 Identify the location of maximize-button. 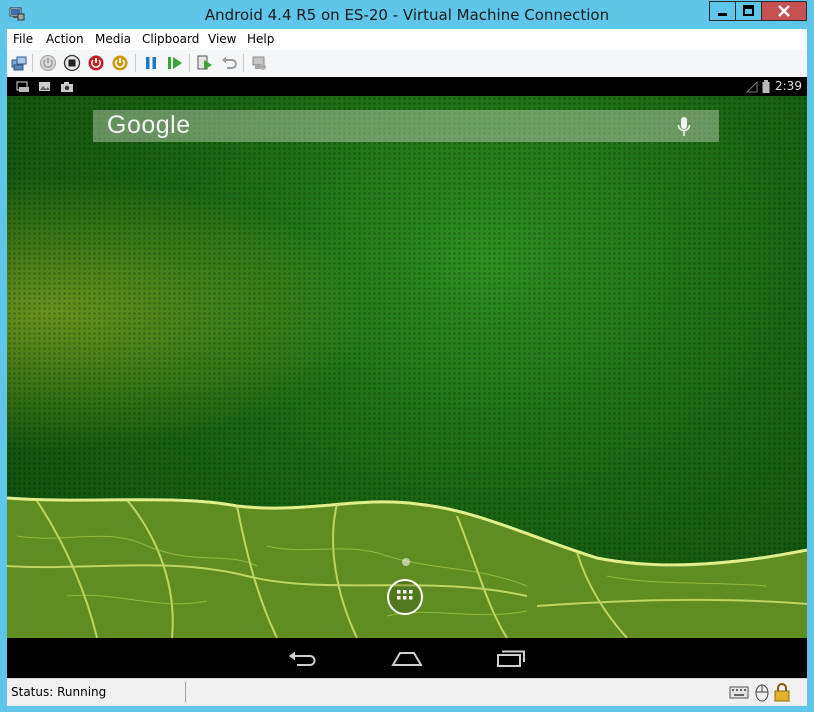
(748, 11).